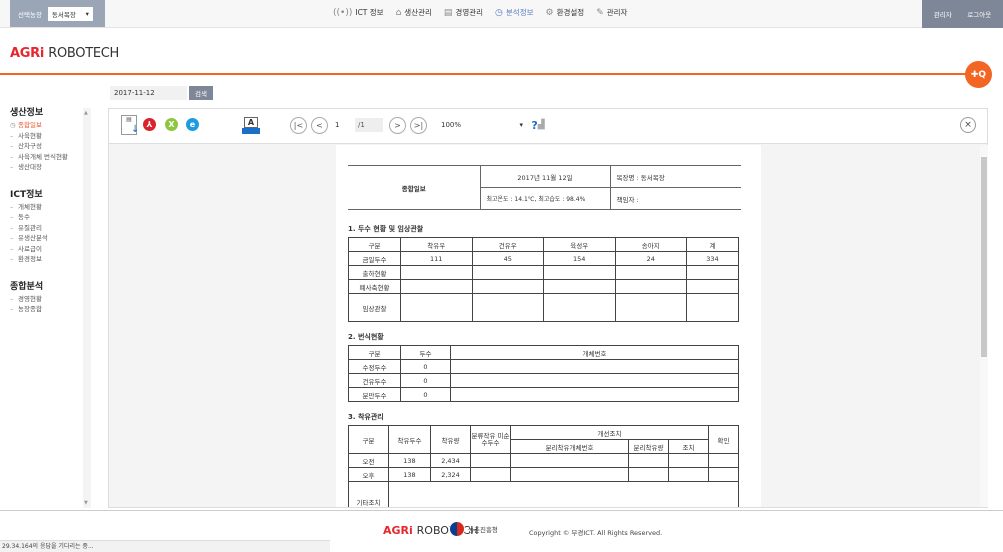 The image size is (1003, 552). What do you see at coordinates (50, 249) in the screenshot?
I see `sidebar-item-feeding: – 사료급이` at bounding box center [50, 249].